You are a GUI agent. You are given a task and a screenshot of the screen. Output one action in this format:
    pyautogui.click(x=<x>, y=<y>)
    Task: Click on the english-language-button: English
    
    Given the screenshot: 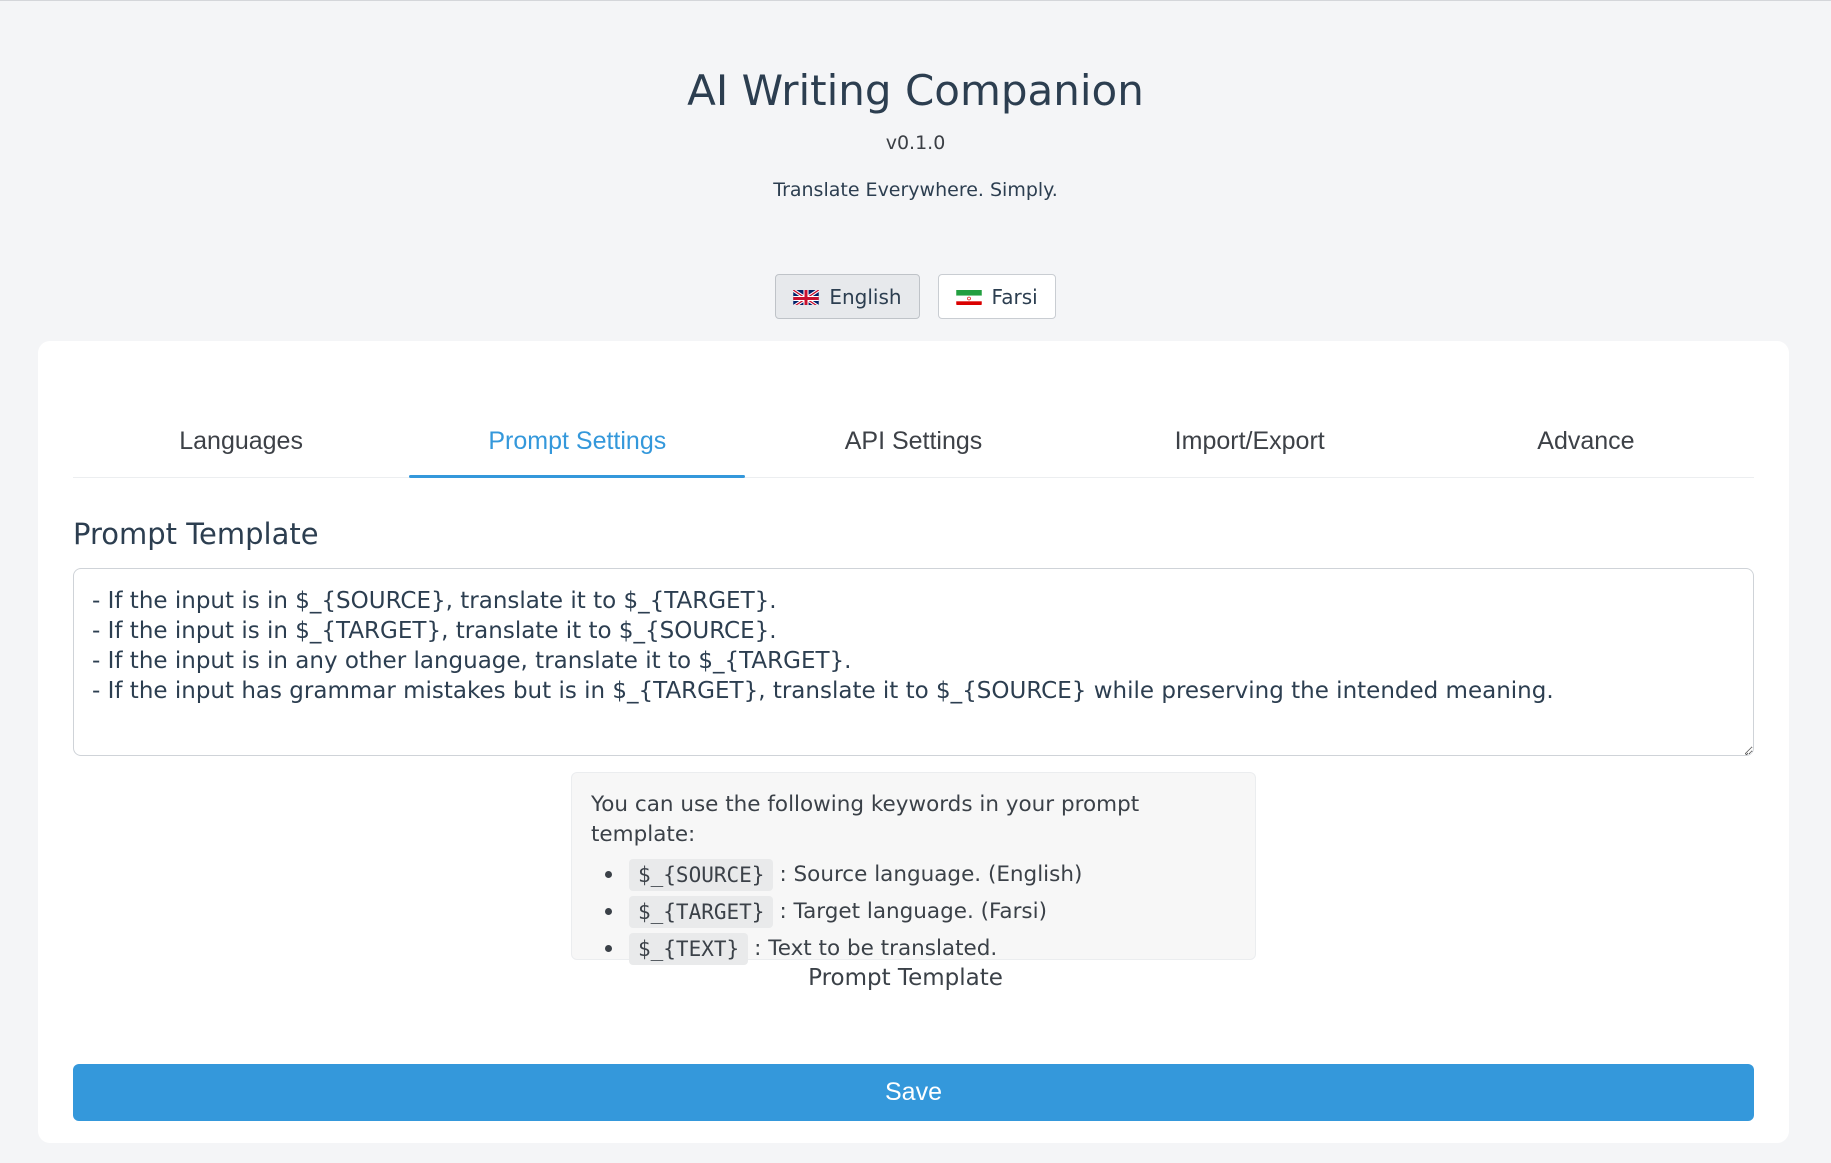 What is the action you would take?
    pyautogui.click(x=847, y=296)
    